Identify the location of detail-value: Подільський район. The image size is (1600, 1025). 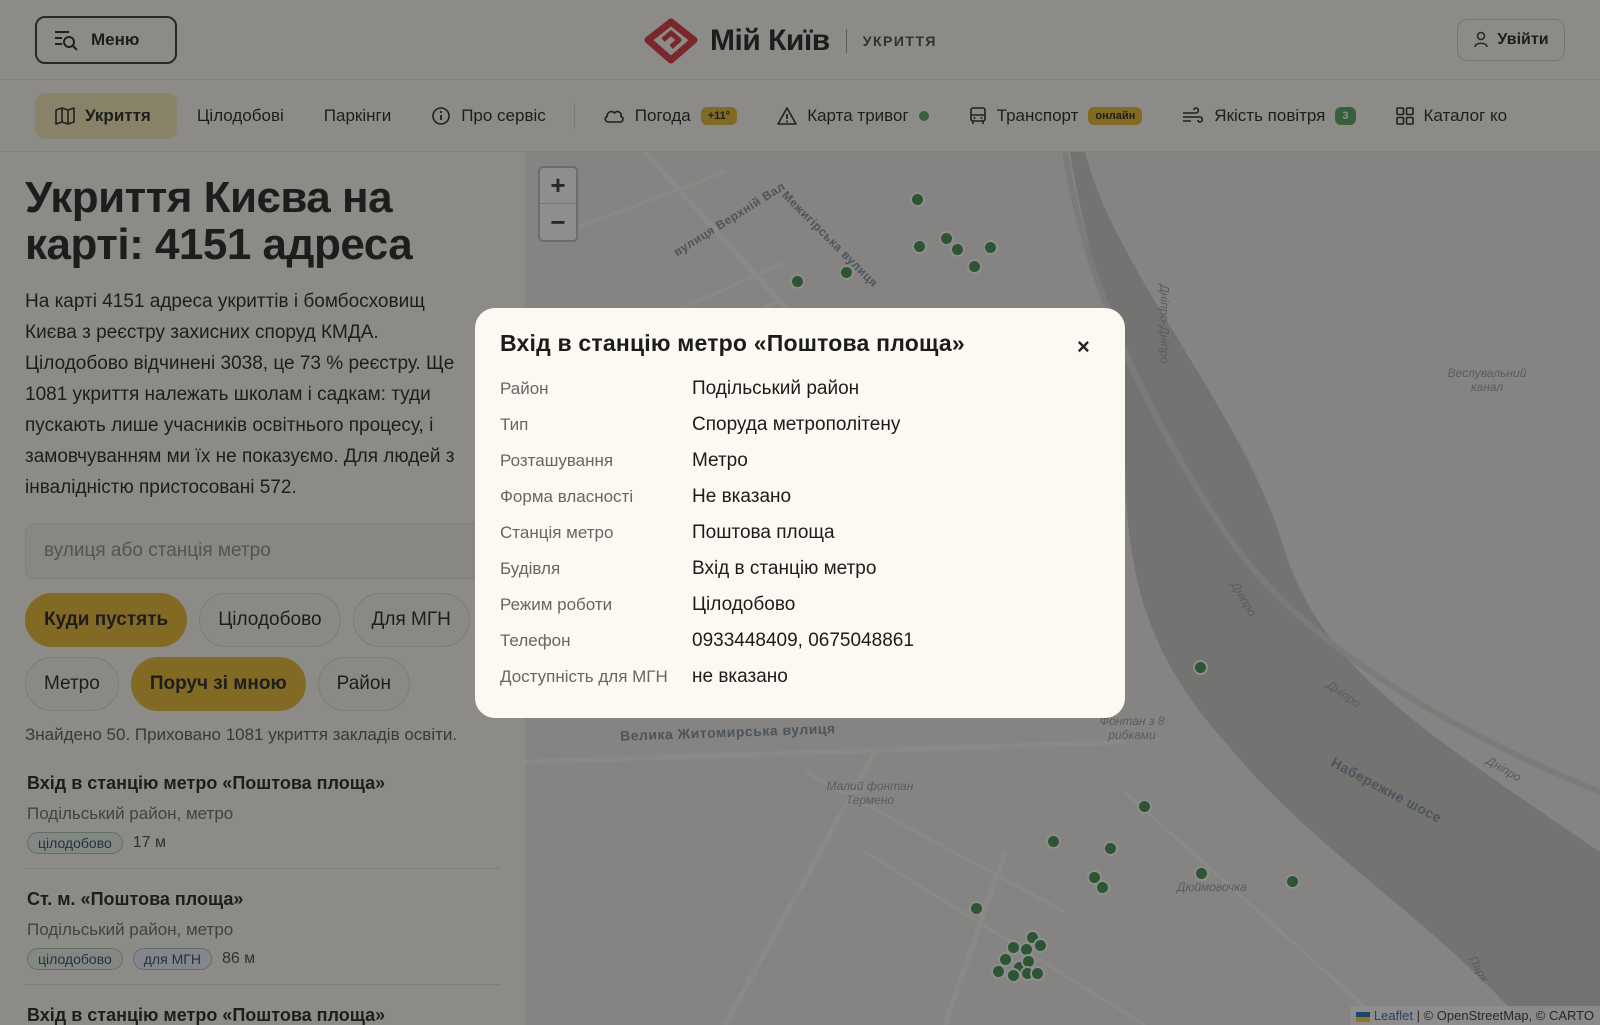
(776, 388).